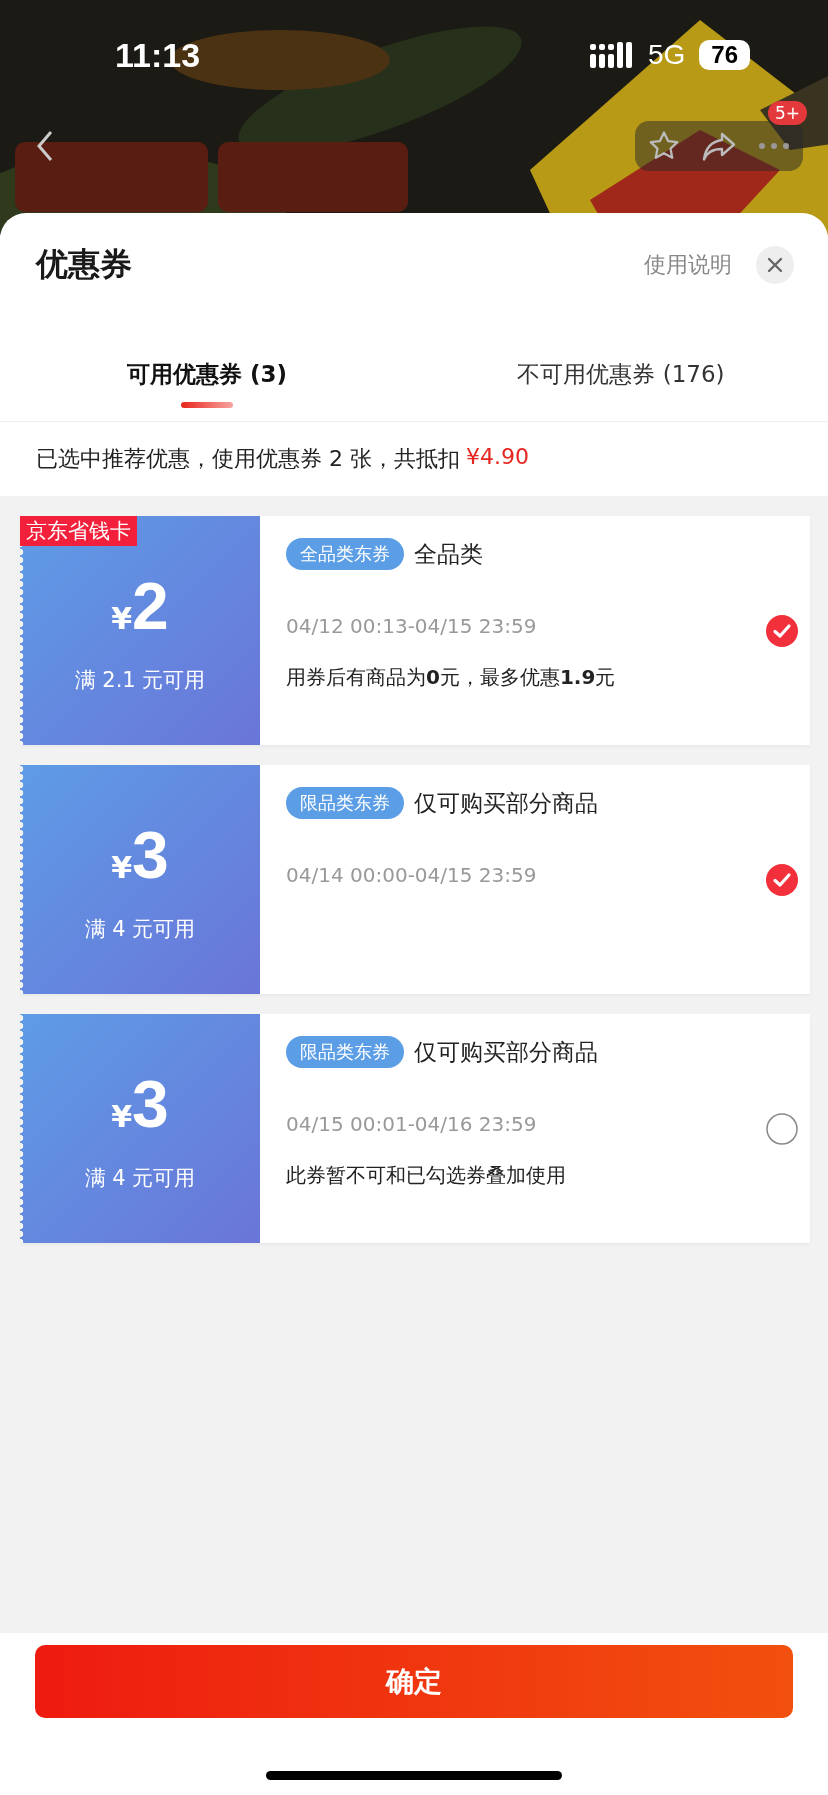  Describe the element at coordinates (497, 457) in the screenshot. I see `discount-amount: ¥4.90` at that location.